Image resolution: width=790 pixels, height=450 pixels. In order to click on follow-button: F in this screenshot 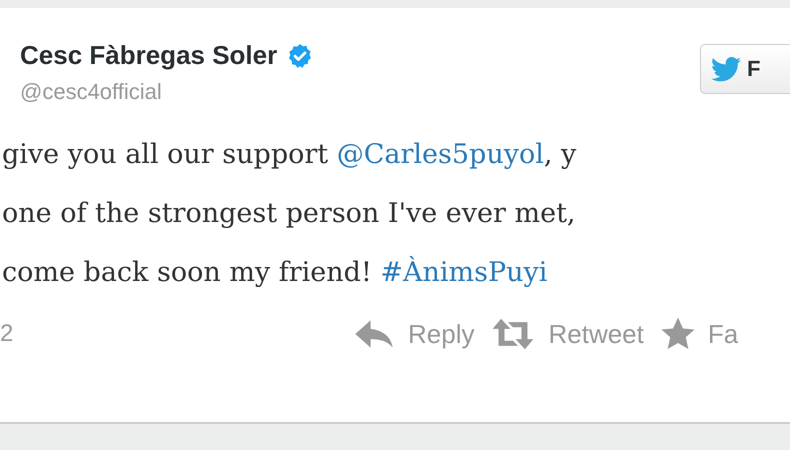, I will do `click(745, 69)`.